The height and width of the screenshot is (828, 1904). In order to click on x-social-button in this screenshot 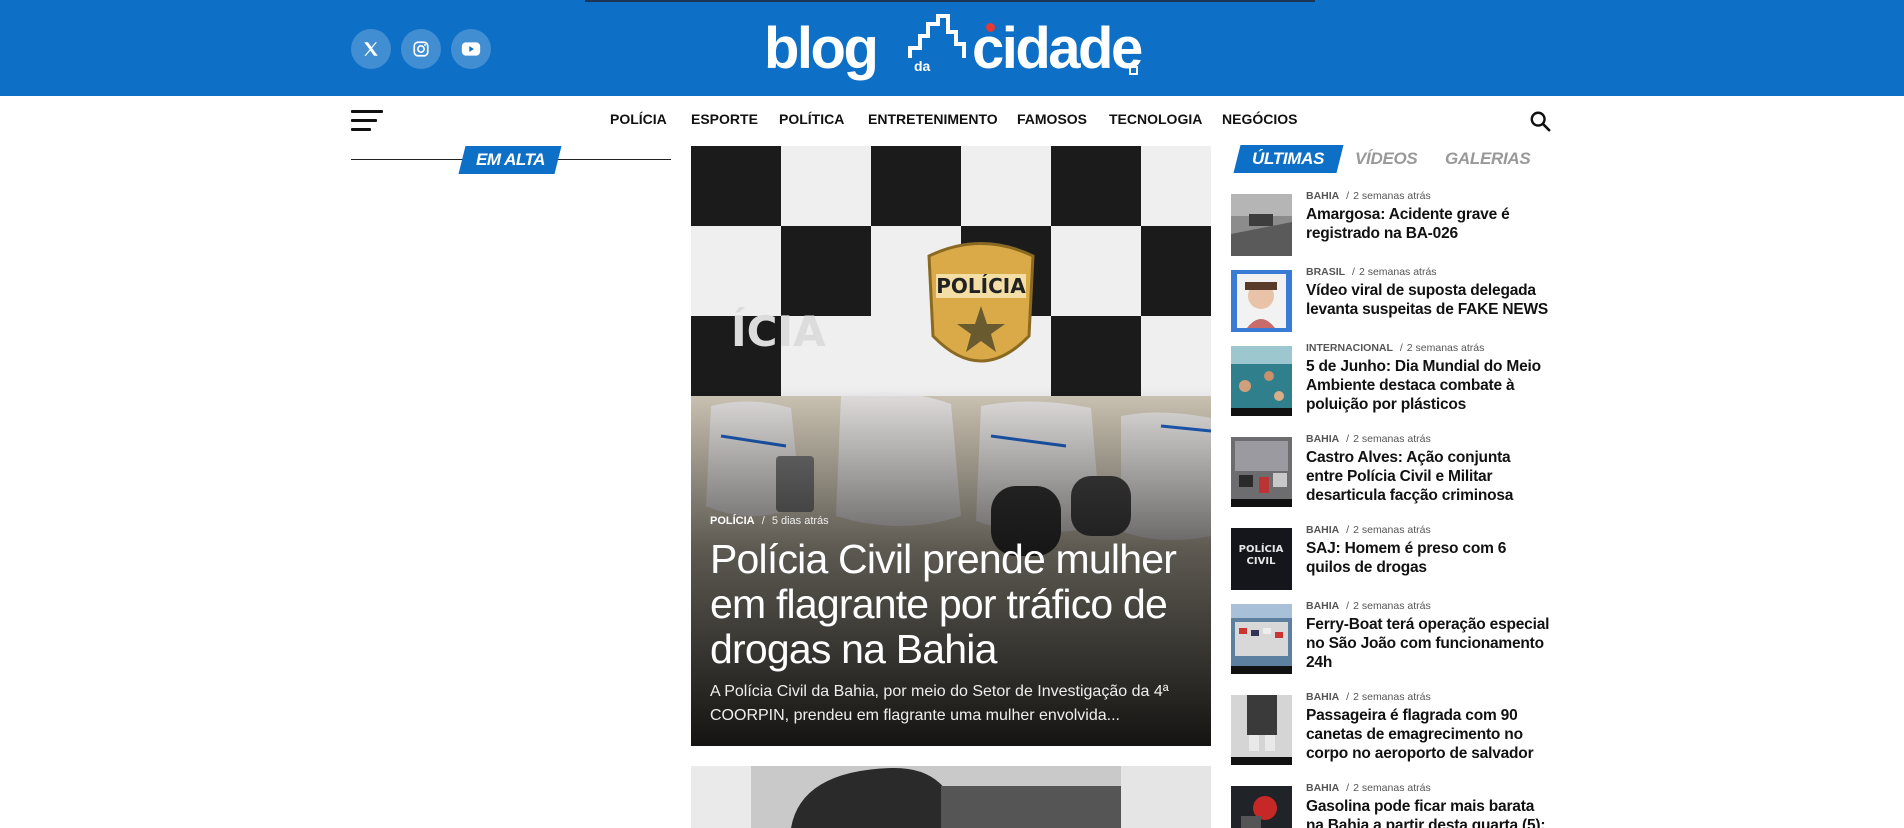, I will do `click(371, 49)`.